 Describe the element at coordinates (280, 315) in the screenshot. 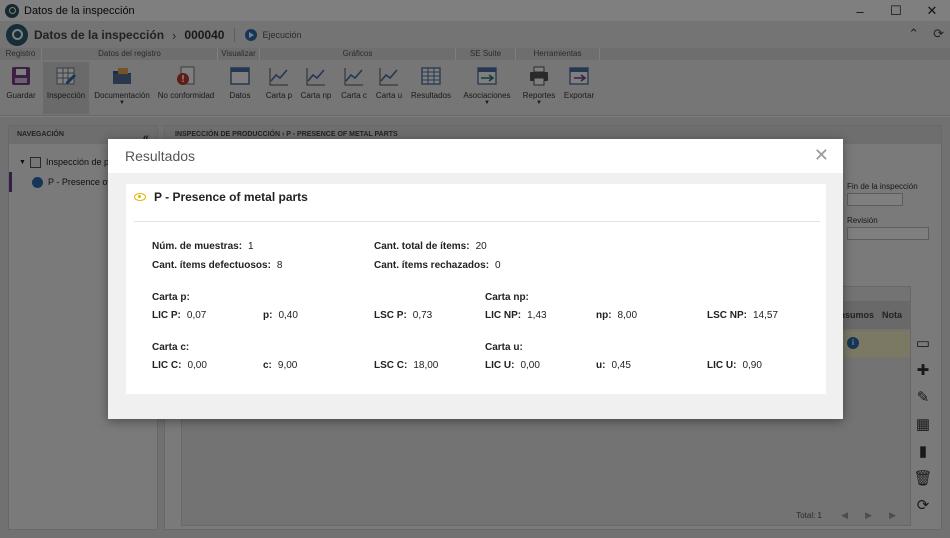

I see `carta-p-value: p: 0,40` at that location.